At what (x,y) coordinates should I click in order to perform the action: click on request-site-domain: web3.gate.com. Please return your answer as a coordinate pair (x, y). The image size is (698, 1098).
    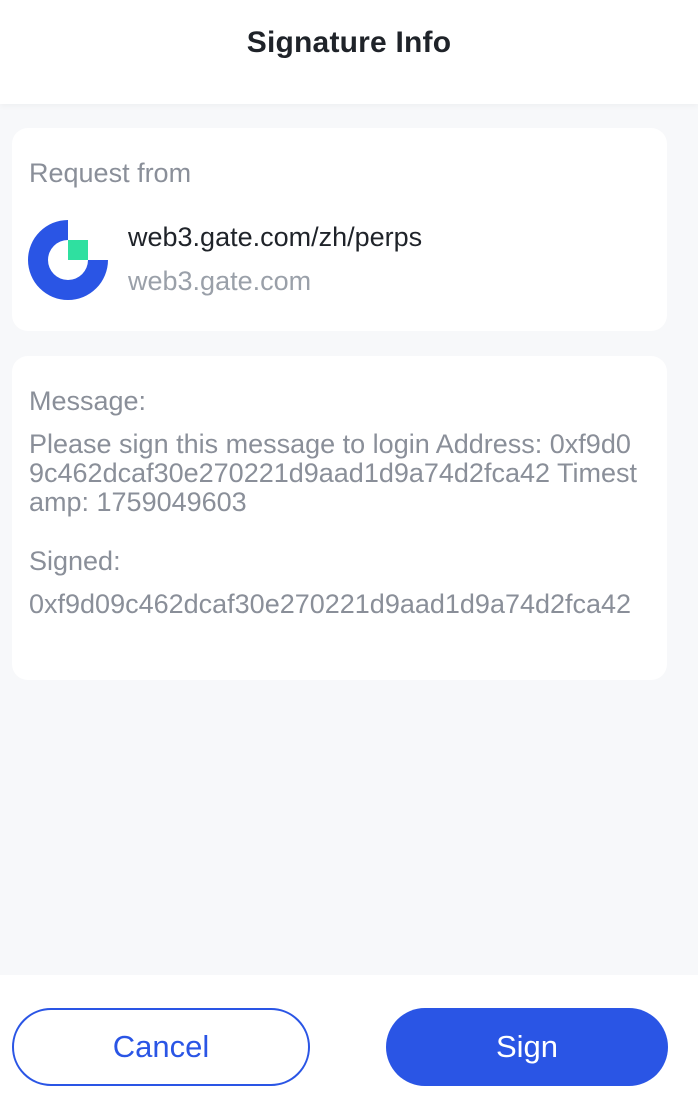
    Looking at the image, I should click on (220, 281).